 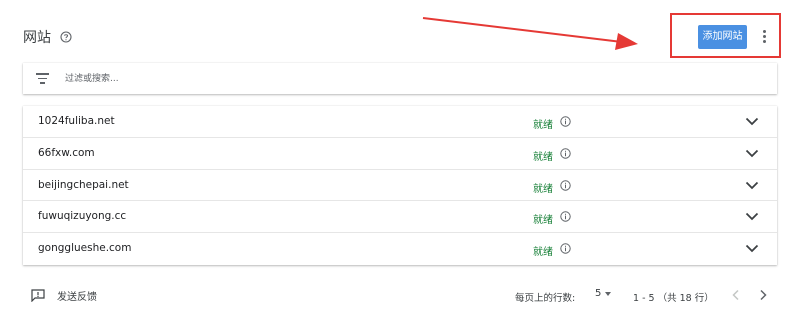 I want to click on filter-list-icon, so click(x=42, y=78).